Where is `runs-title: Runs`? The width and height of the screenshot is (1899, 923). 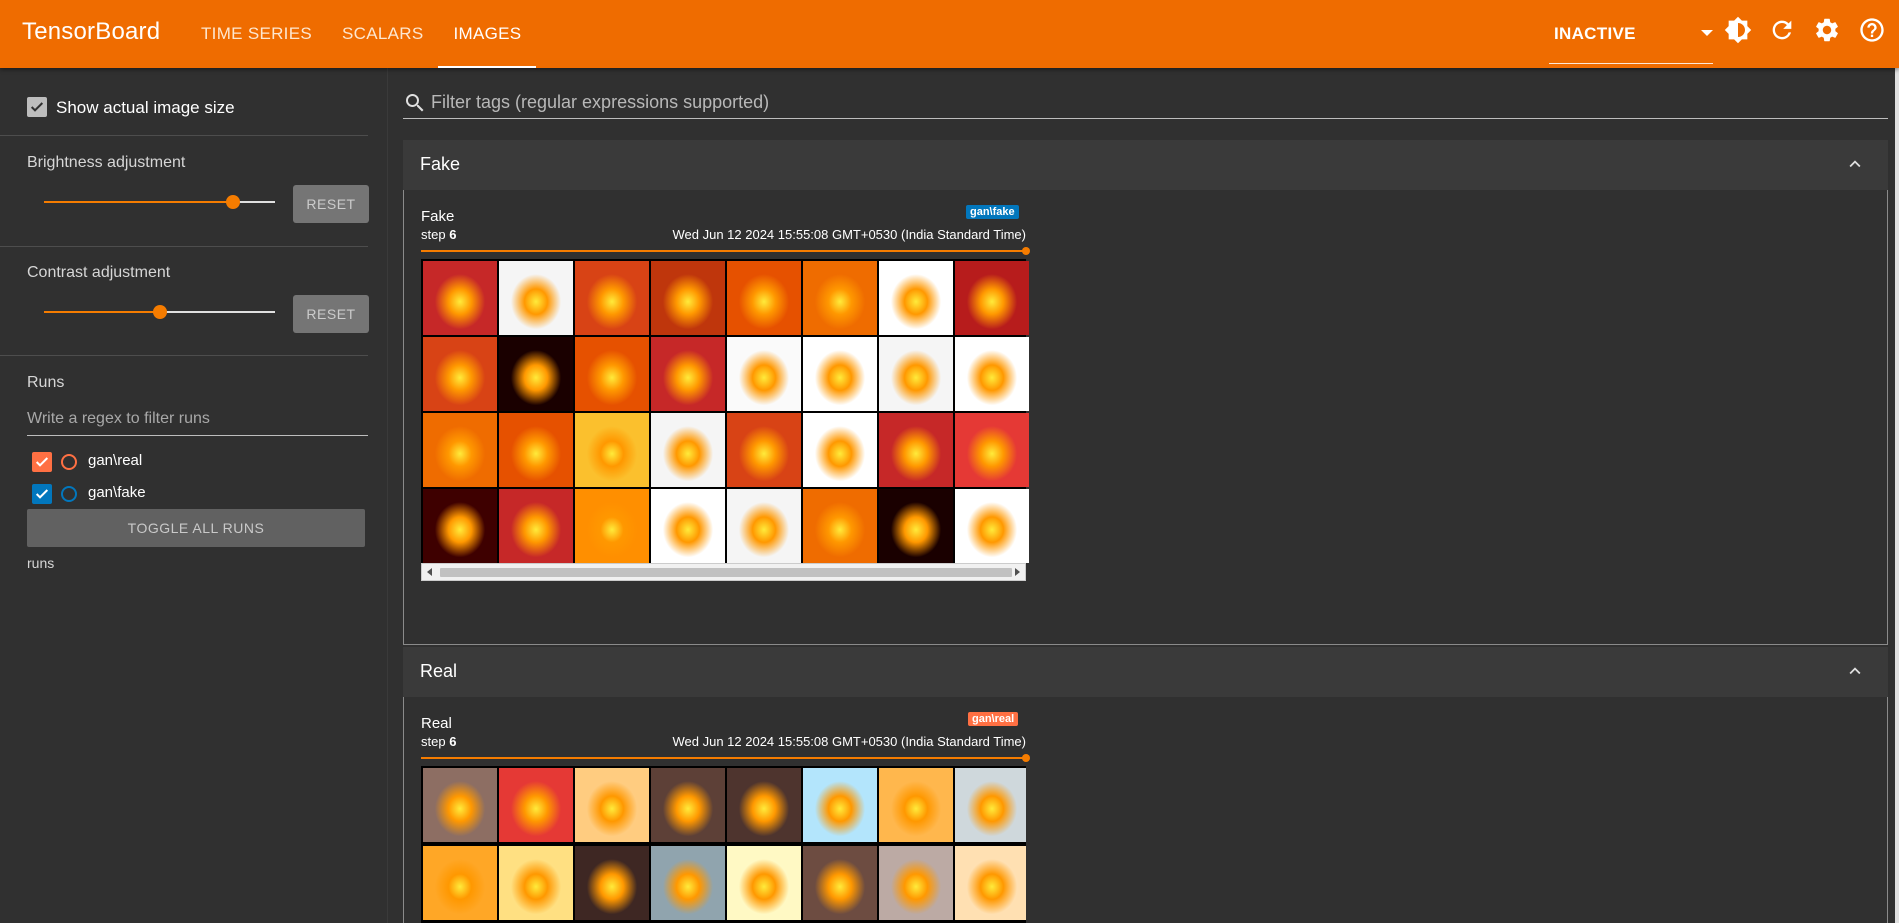
runs-title: Runs is located at coordinates (46, 382).